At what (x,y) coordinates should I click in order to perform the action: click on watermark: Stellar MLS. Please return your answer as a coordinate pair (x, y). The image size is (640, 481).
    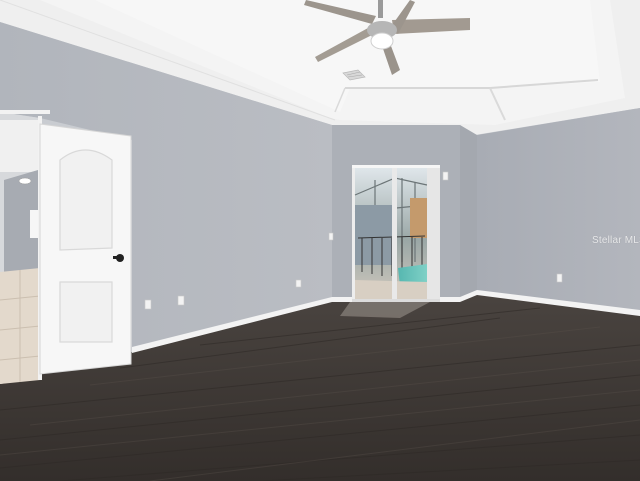
    Looking at the image, I should click on (616, 240).